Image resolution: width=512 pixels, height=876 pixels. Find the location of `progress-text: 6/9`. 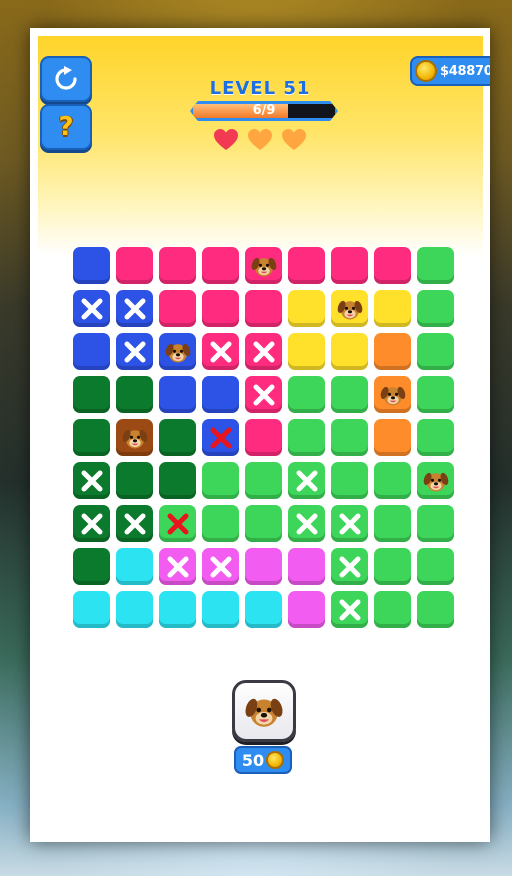

progress-text: 6/9 is located at coordinates (264, 110).